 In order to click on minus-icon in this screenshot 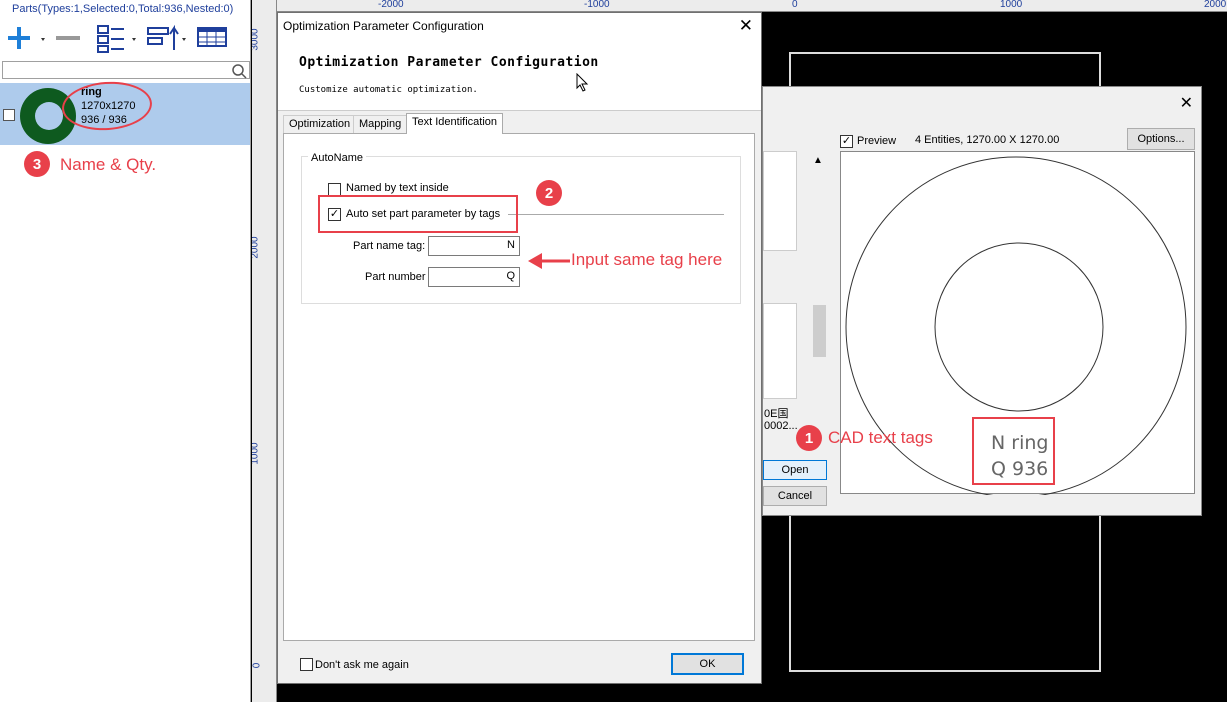, I will do `click(68, 38)`.